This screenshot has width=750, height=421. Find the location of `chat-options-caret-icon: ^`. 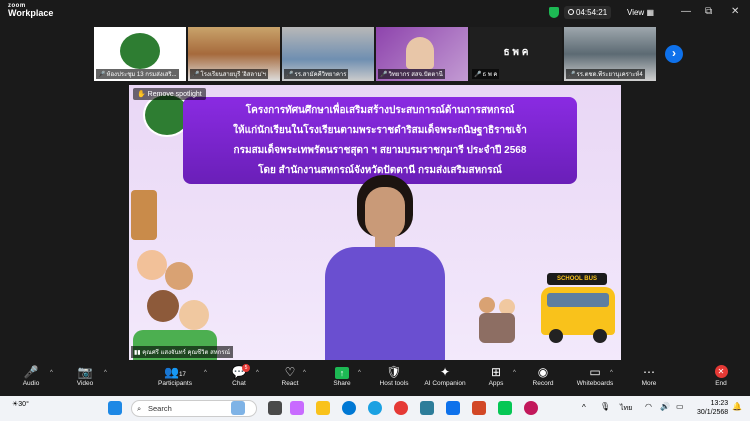

chat-options-caret-icon: ^ is located at coordinates (257, 373).